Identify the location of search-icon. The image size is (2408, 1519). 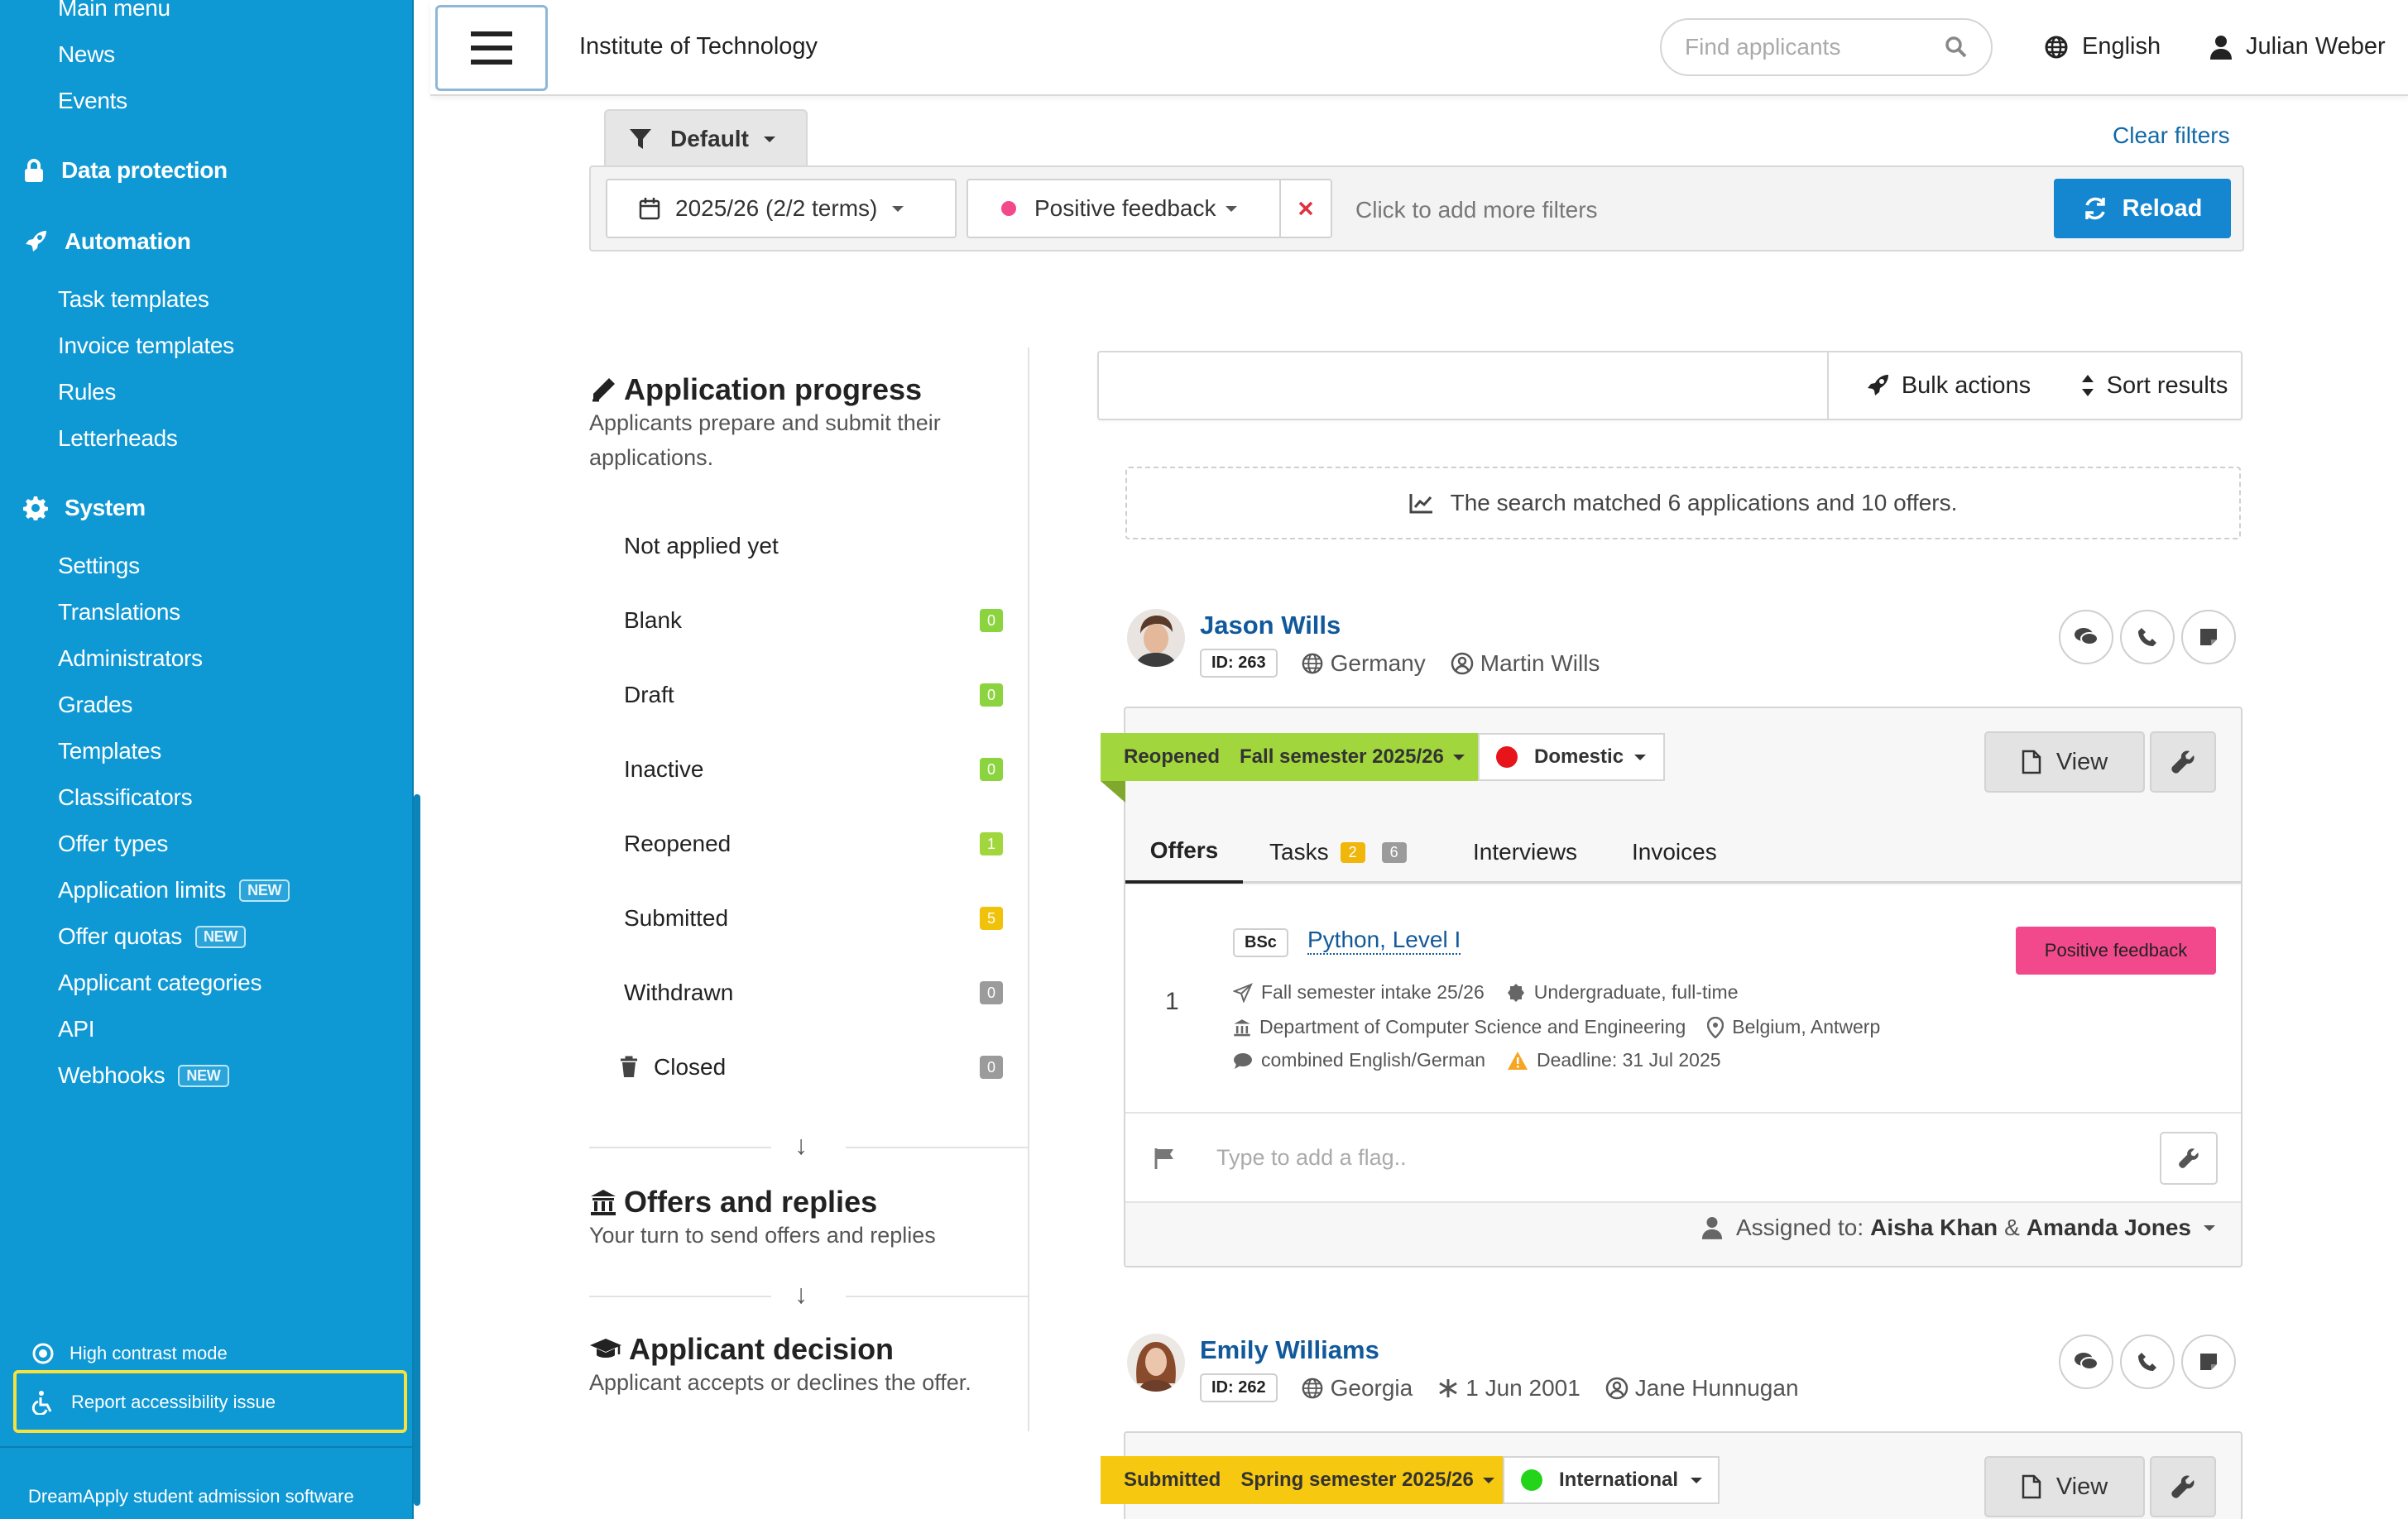
(1956, 47).